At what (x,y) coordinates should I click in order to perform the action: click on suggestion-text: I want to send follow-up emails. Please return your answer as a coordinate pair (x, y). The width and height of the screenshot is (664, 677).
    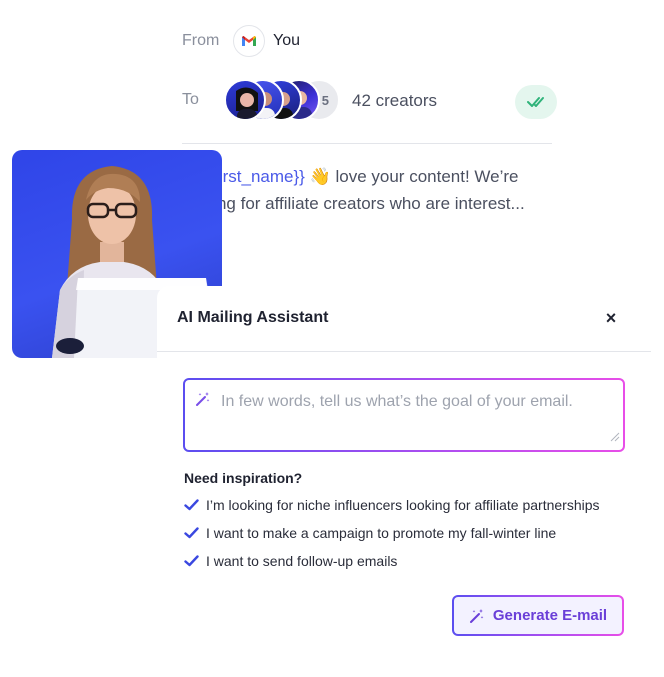
    Looking at the image, I should click on (302, 561).